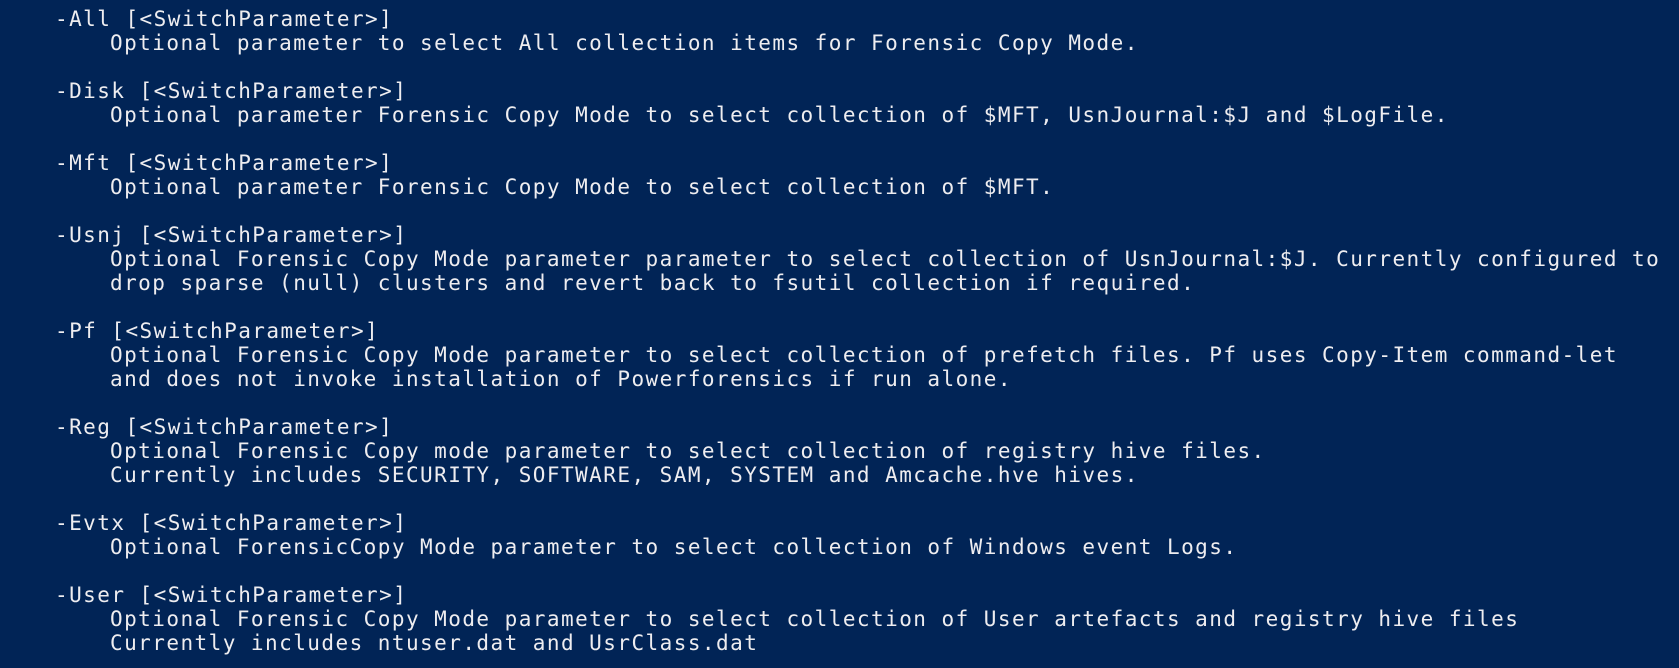  Describe the element at coordinates (231, 91) in the screenshot. I see `param-disk-name: -Disk [<SwitchParameter>]` at that location.